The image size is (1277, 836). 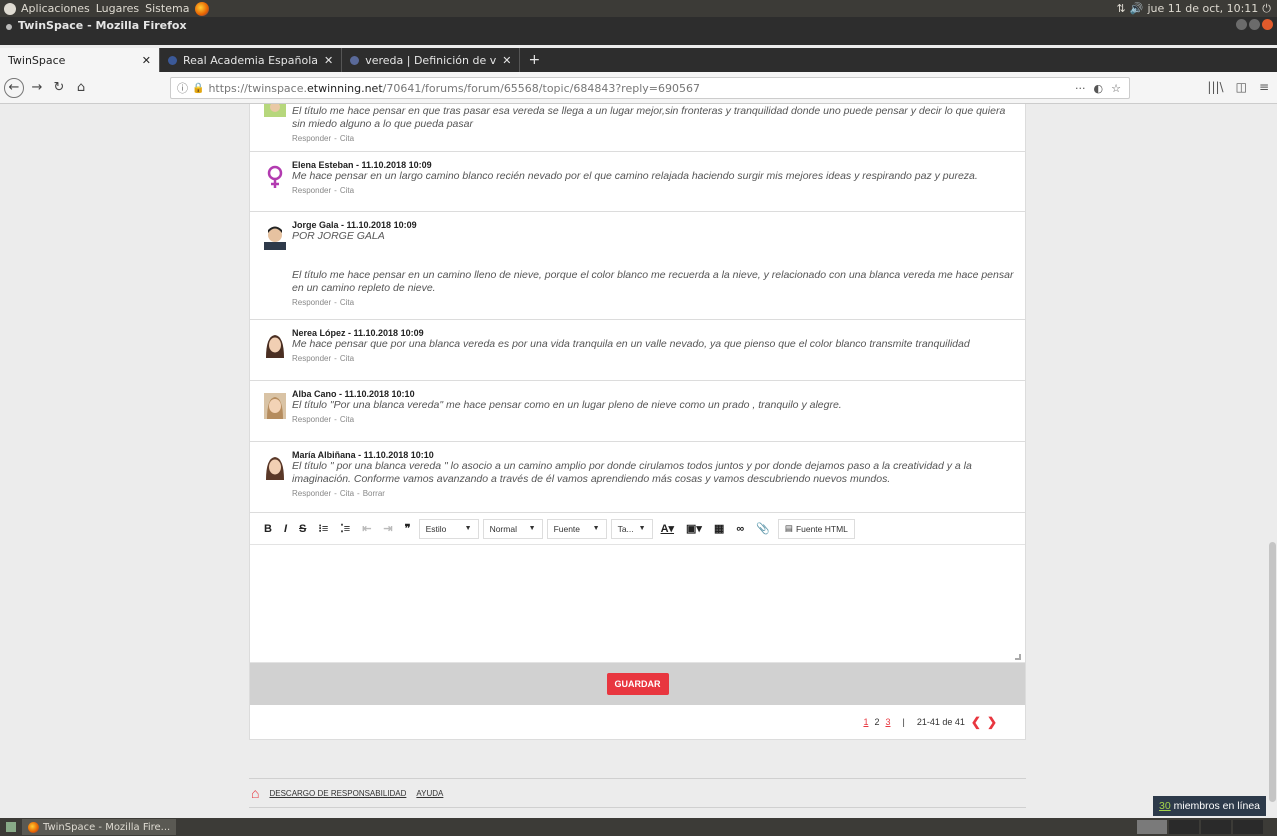 What do you see at coordinates (1202, 8) in the screenshot?
I see `clock: jue 11 de oct, 10:11` at bounding box center [1202, 8].